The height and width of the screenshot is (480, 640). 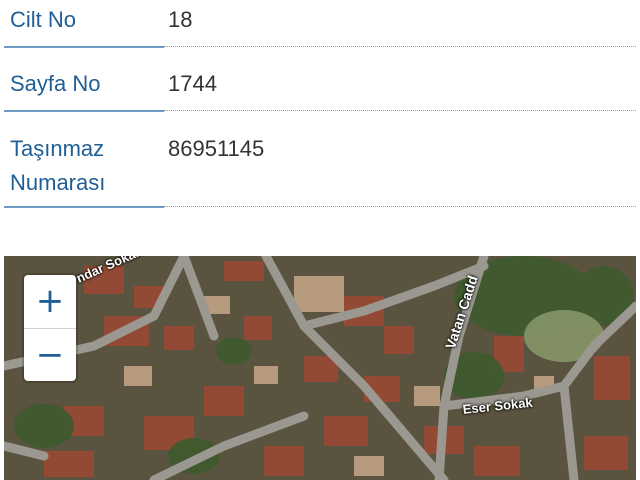 What do you see at coordinates (318, 24) in the screenshot?
I see `info-row-cilt-no: Cilt No 18` at bounding box center [318, 24].